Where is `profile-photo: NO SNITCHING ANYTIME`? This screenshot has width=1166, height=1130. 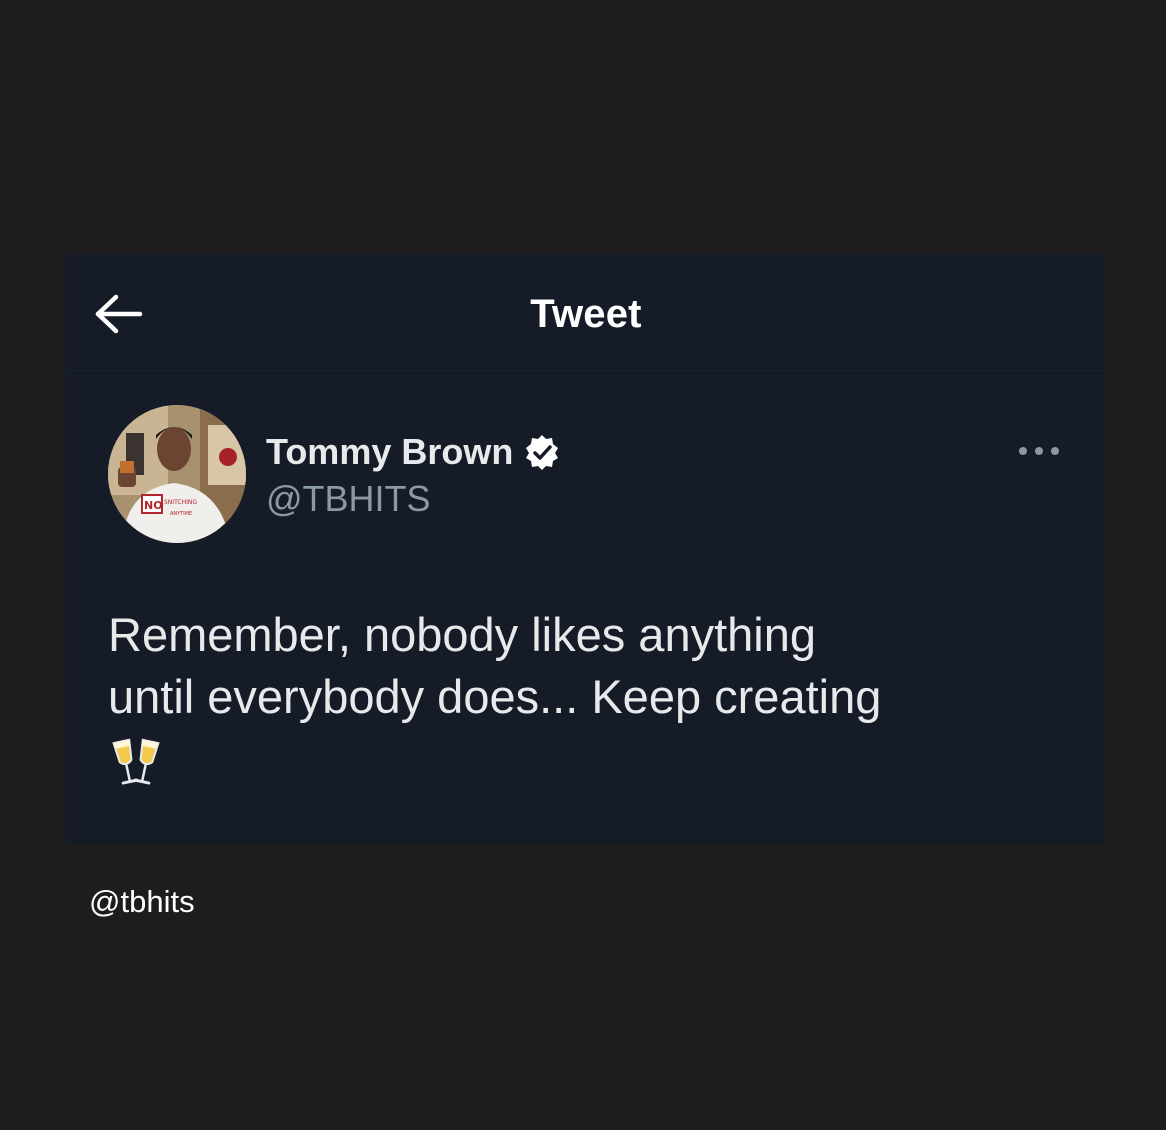
profile-photo: NO SNITCHING ANYTIME is located at coordinates (177, 474).